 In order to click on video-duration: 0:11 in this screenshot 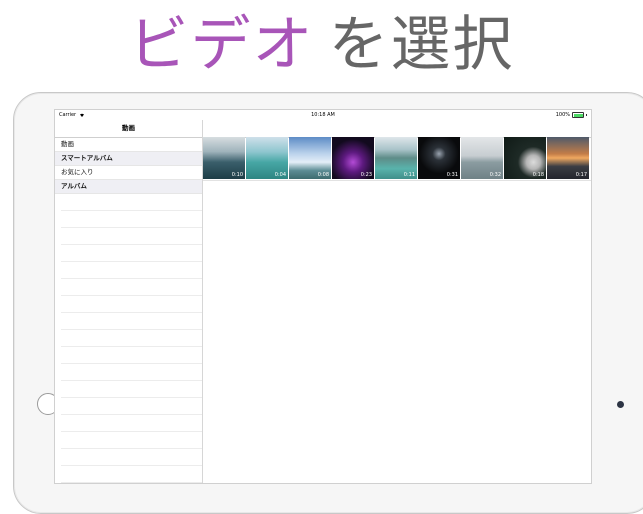, I will do `click(409, 175)`.